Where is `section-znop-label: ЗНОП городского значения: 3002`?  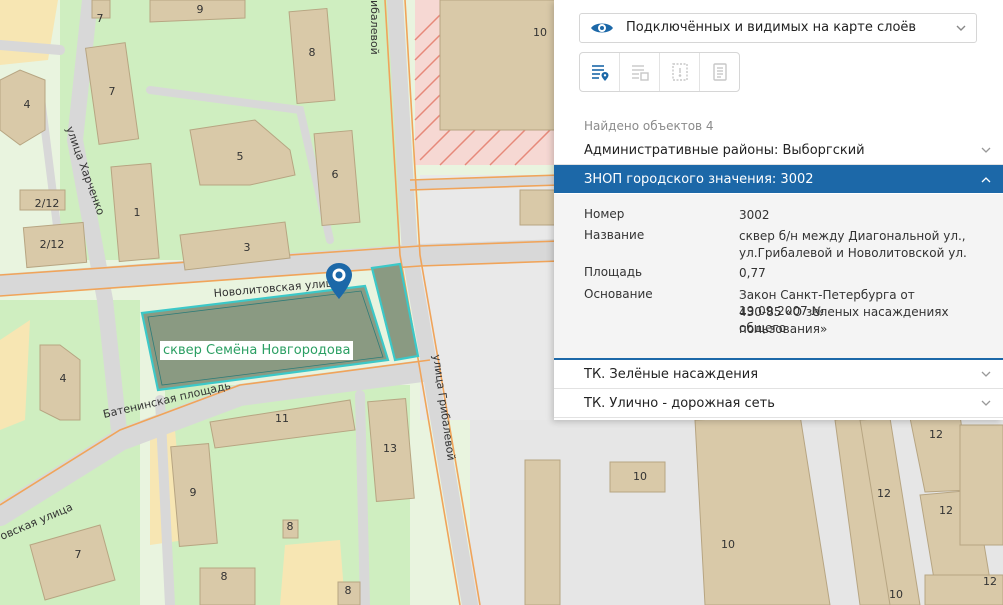 section-znop-label: ЗНОП городского значения: 3002 is located at coordinates (699, 179).